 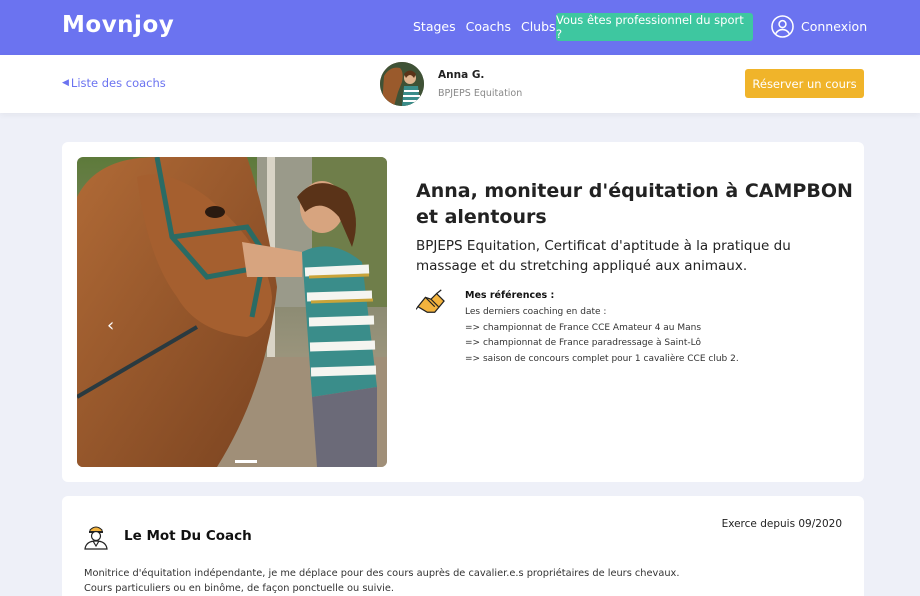 I want to click on back-link-label: Liste des coachs, so click(x=118, y=83).